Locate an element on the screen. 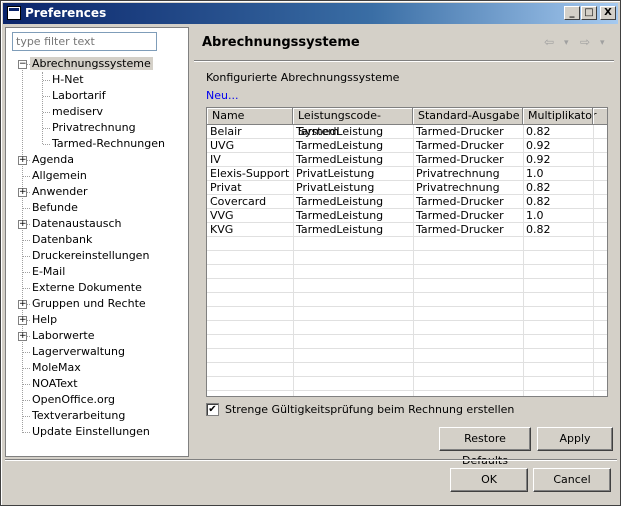  column-header-name: Name is located at coordinates (250, 116).